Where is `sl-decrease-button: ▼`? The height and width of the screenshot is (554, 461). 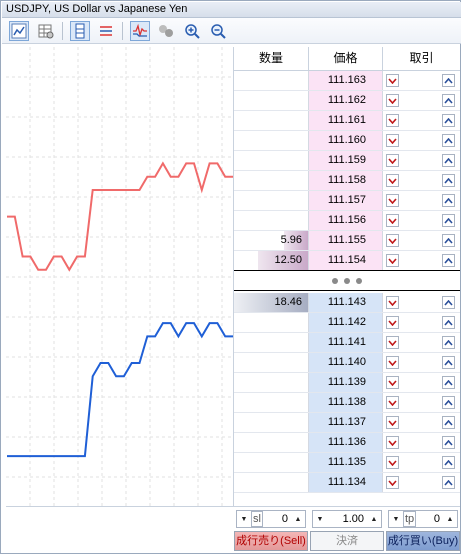 sl-decrease-button: ▼ is located at coordinates (244, 519).